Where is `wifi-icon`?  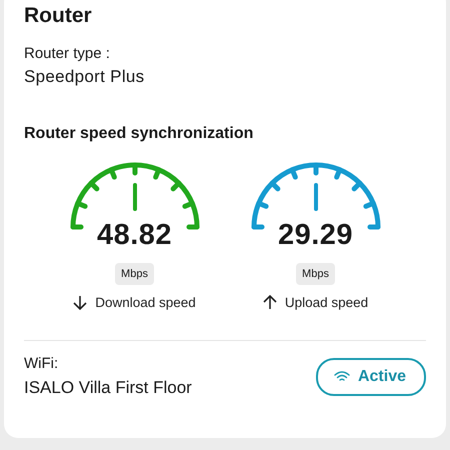
wifi-icon is located at coordinates (342, 376).